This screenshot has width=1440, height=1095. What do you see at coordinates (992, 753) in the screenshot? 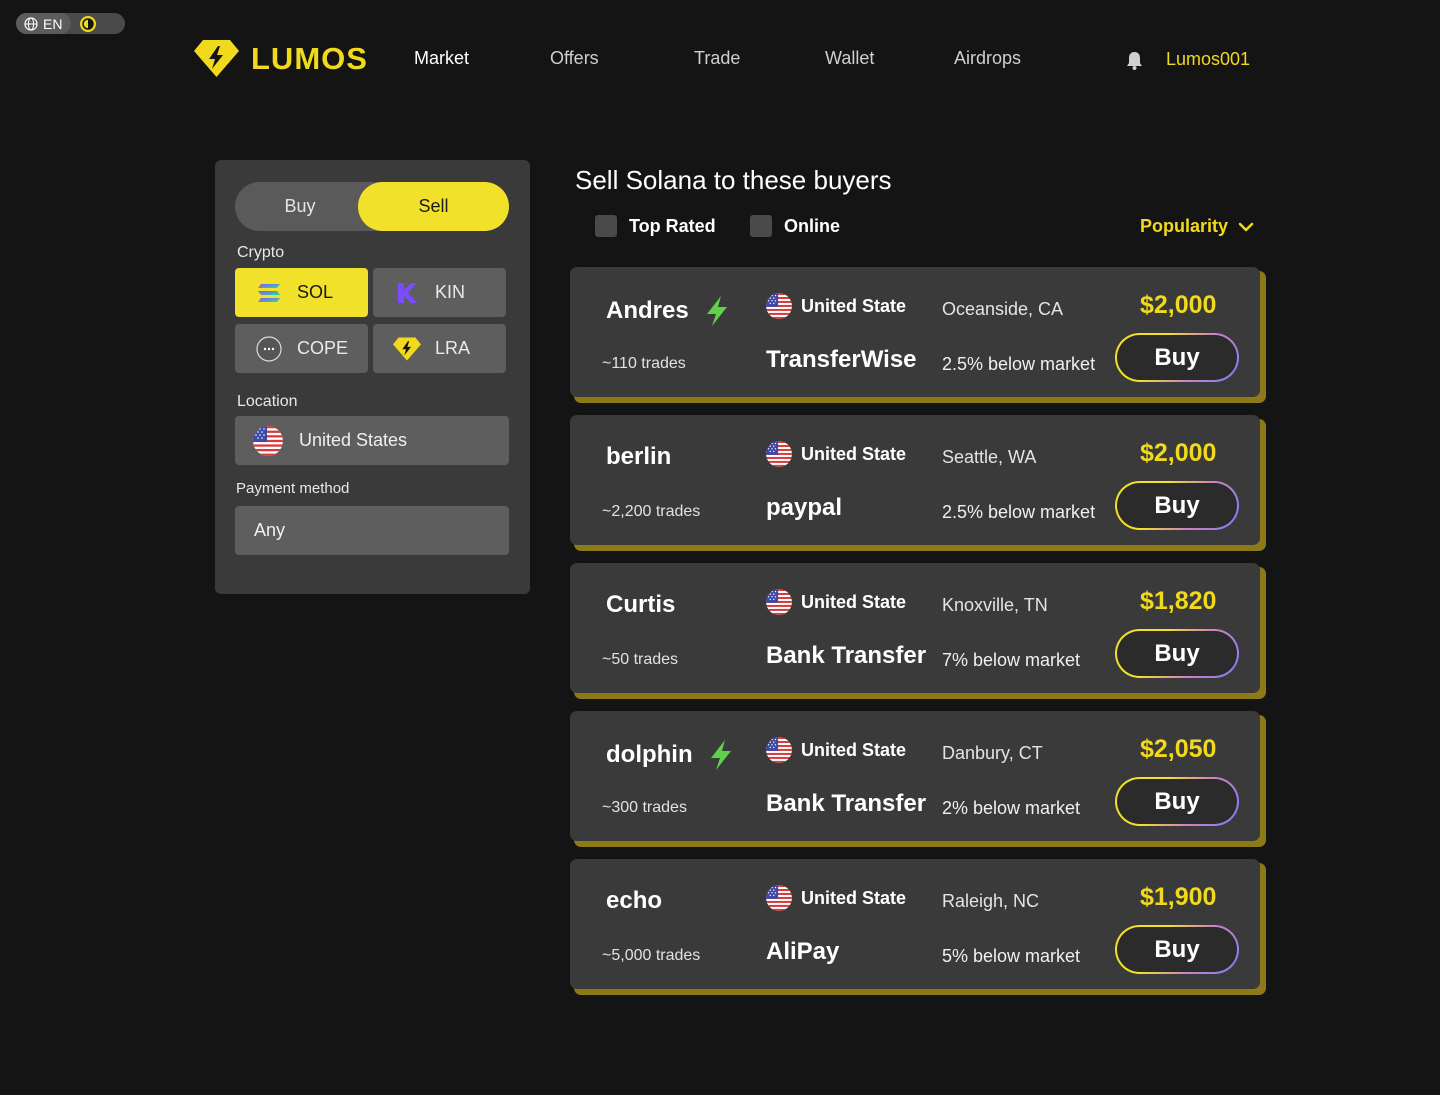
I see `trader-city: Danbury, CT` at bounding box center [992, 753].